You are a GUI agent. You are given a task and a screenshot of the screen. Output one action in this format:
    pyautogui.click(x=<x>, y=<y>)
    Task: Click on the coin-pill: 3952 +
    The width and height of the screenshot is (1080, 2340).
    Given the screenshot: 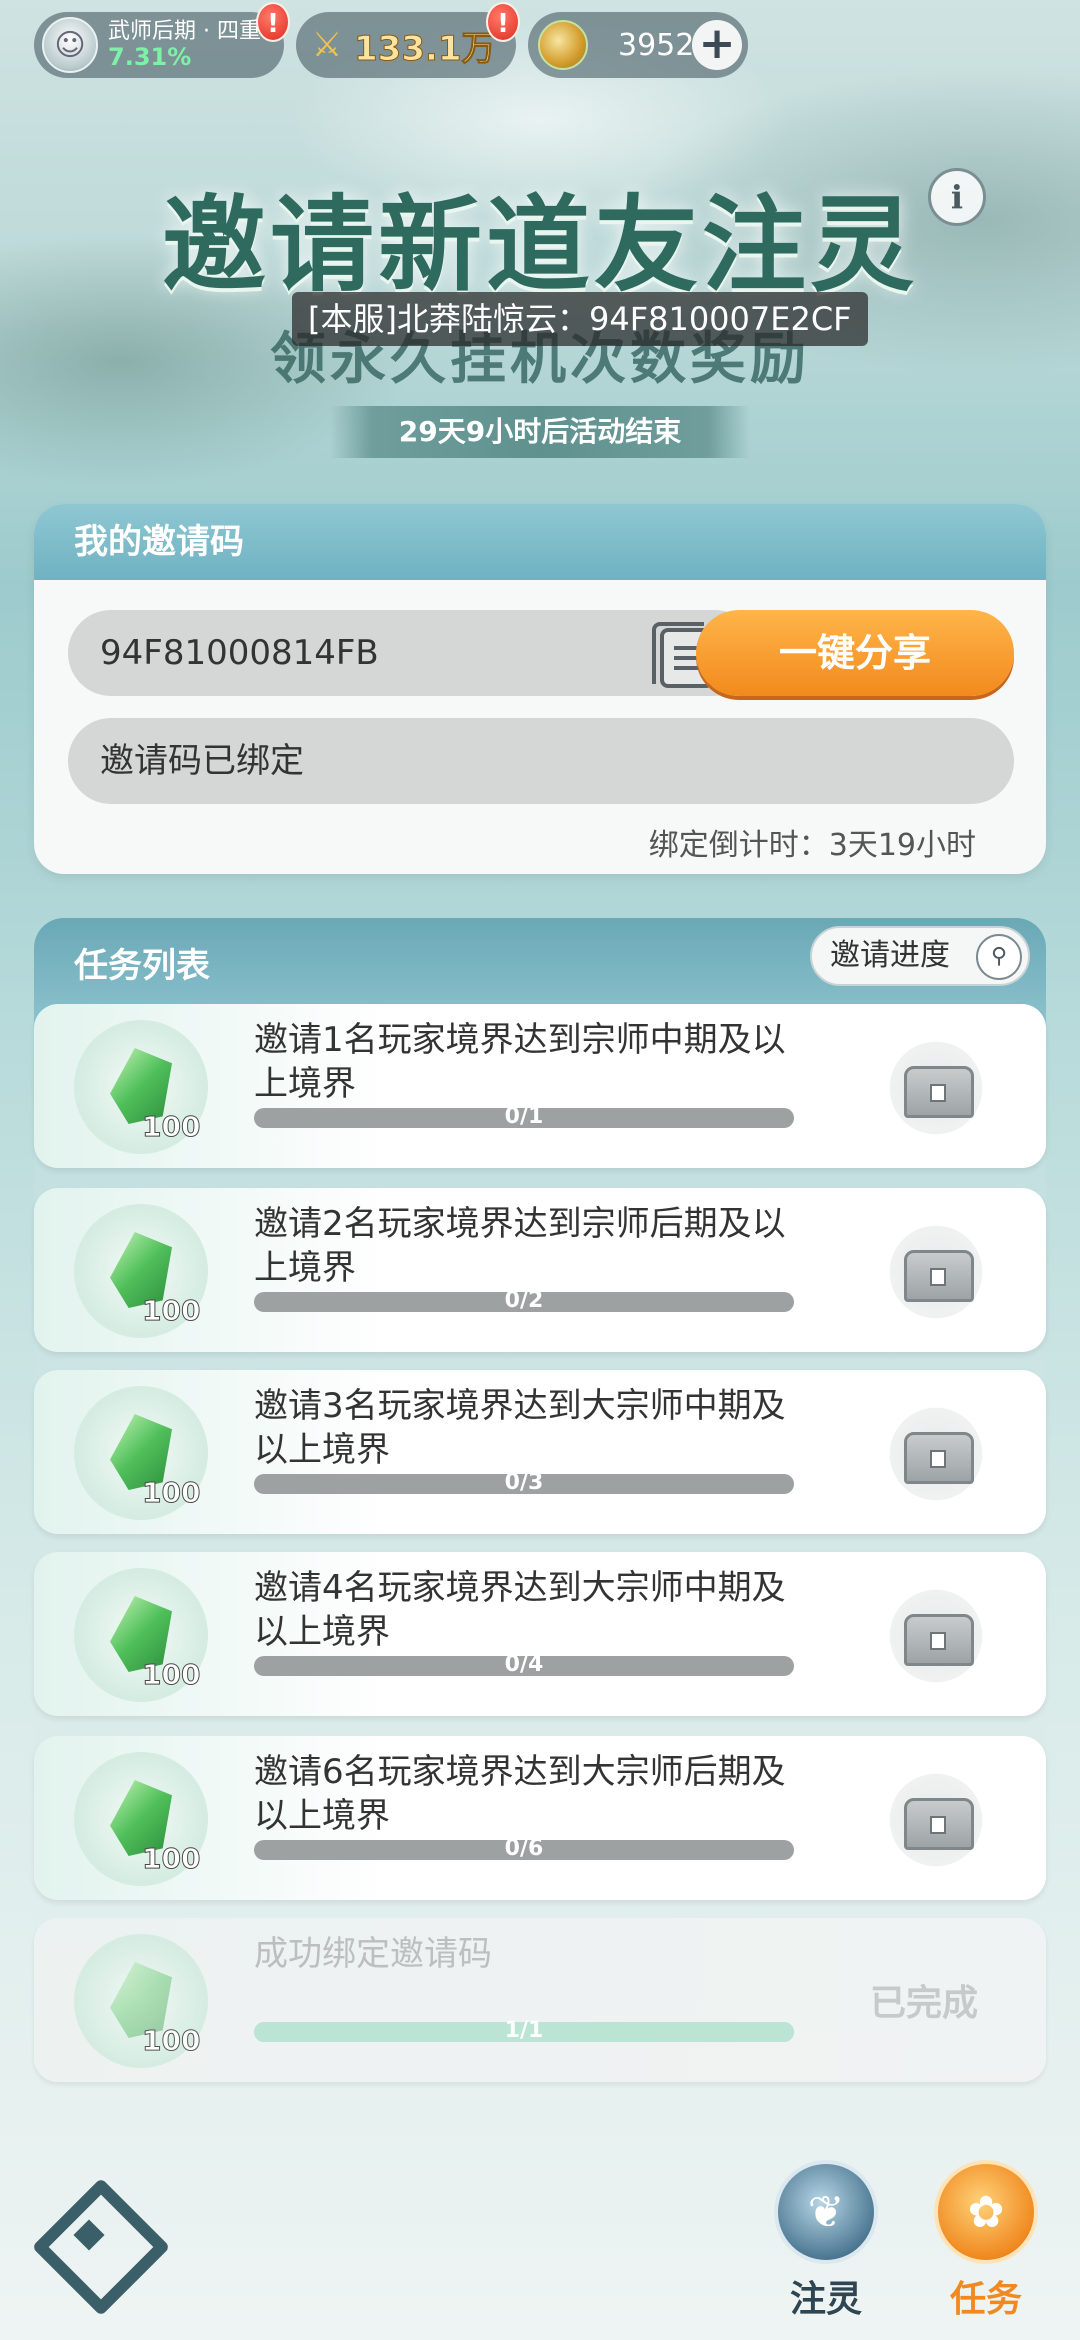 What is the action you would take?
    pyautogui.click(x=638, y=45)
    